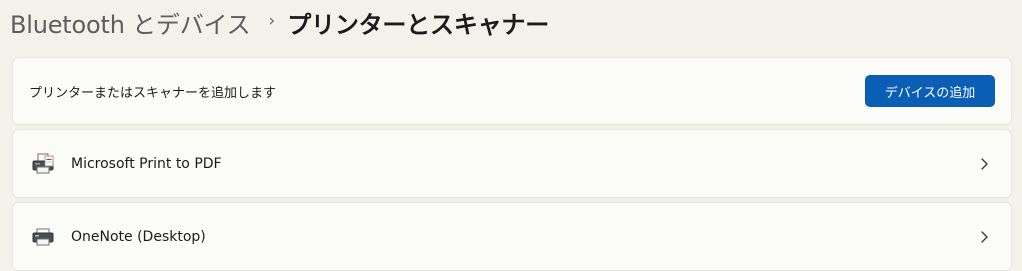 The width and height of the screenshot is (1022, 271). I want to click on device-name: OneNote (Desktop), so click(138, 236).